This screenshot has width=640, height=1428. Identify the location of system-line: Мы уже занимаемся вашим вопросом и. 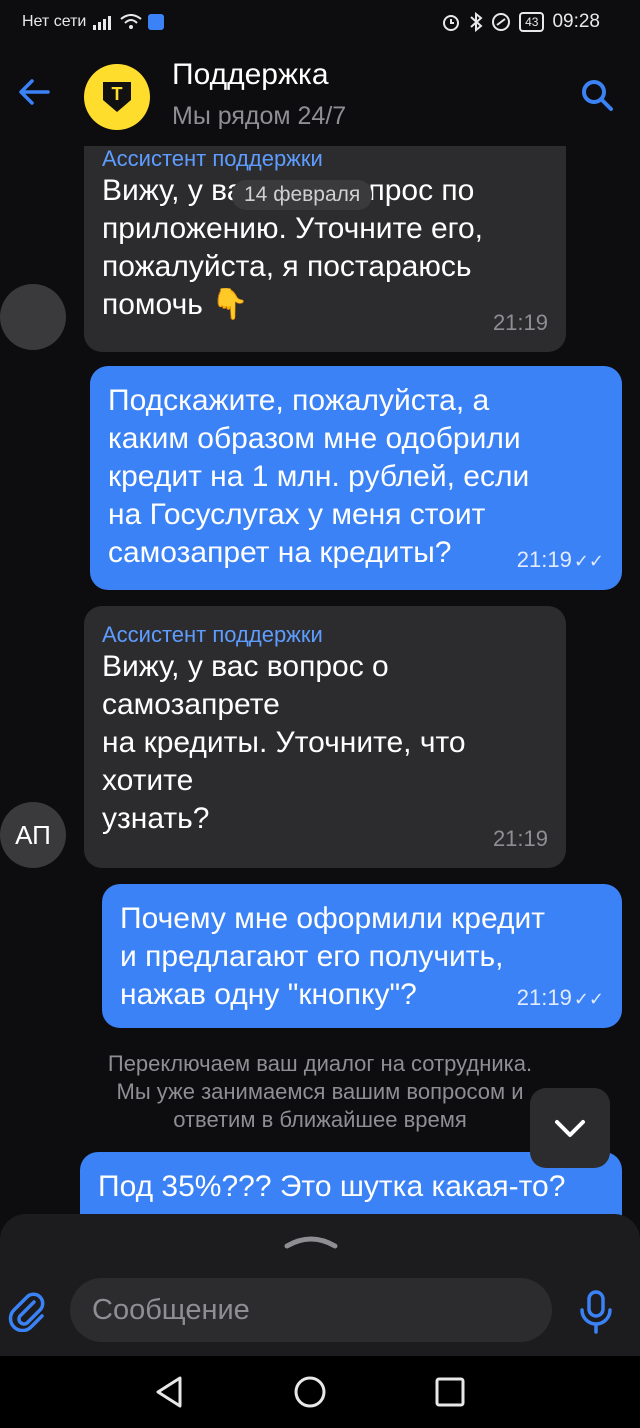
(320, 1091).